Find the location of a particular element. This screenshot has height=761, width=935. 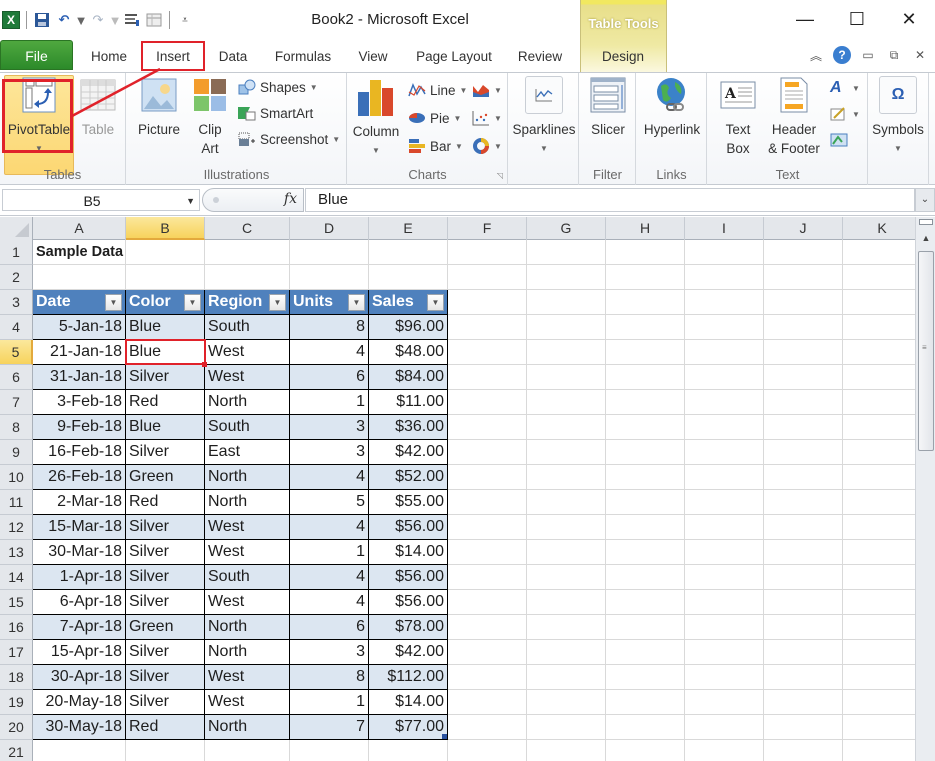

cell-k18 is located at coordinates (879, 677).